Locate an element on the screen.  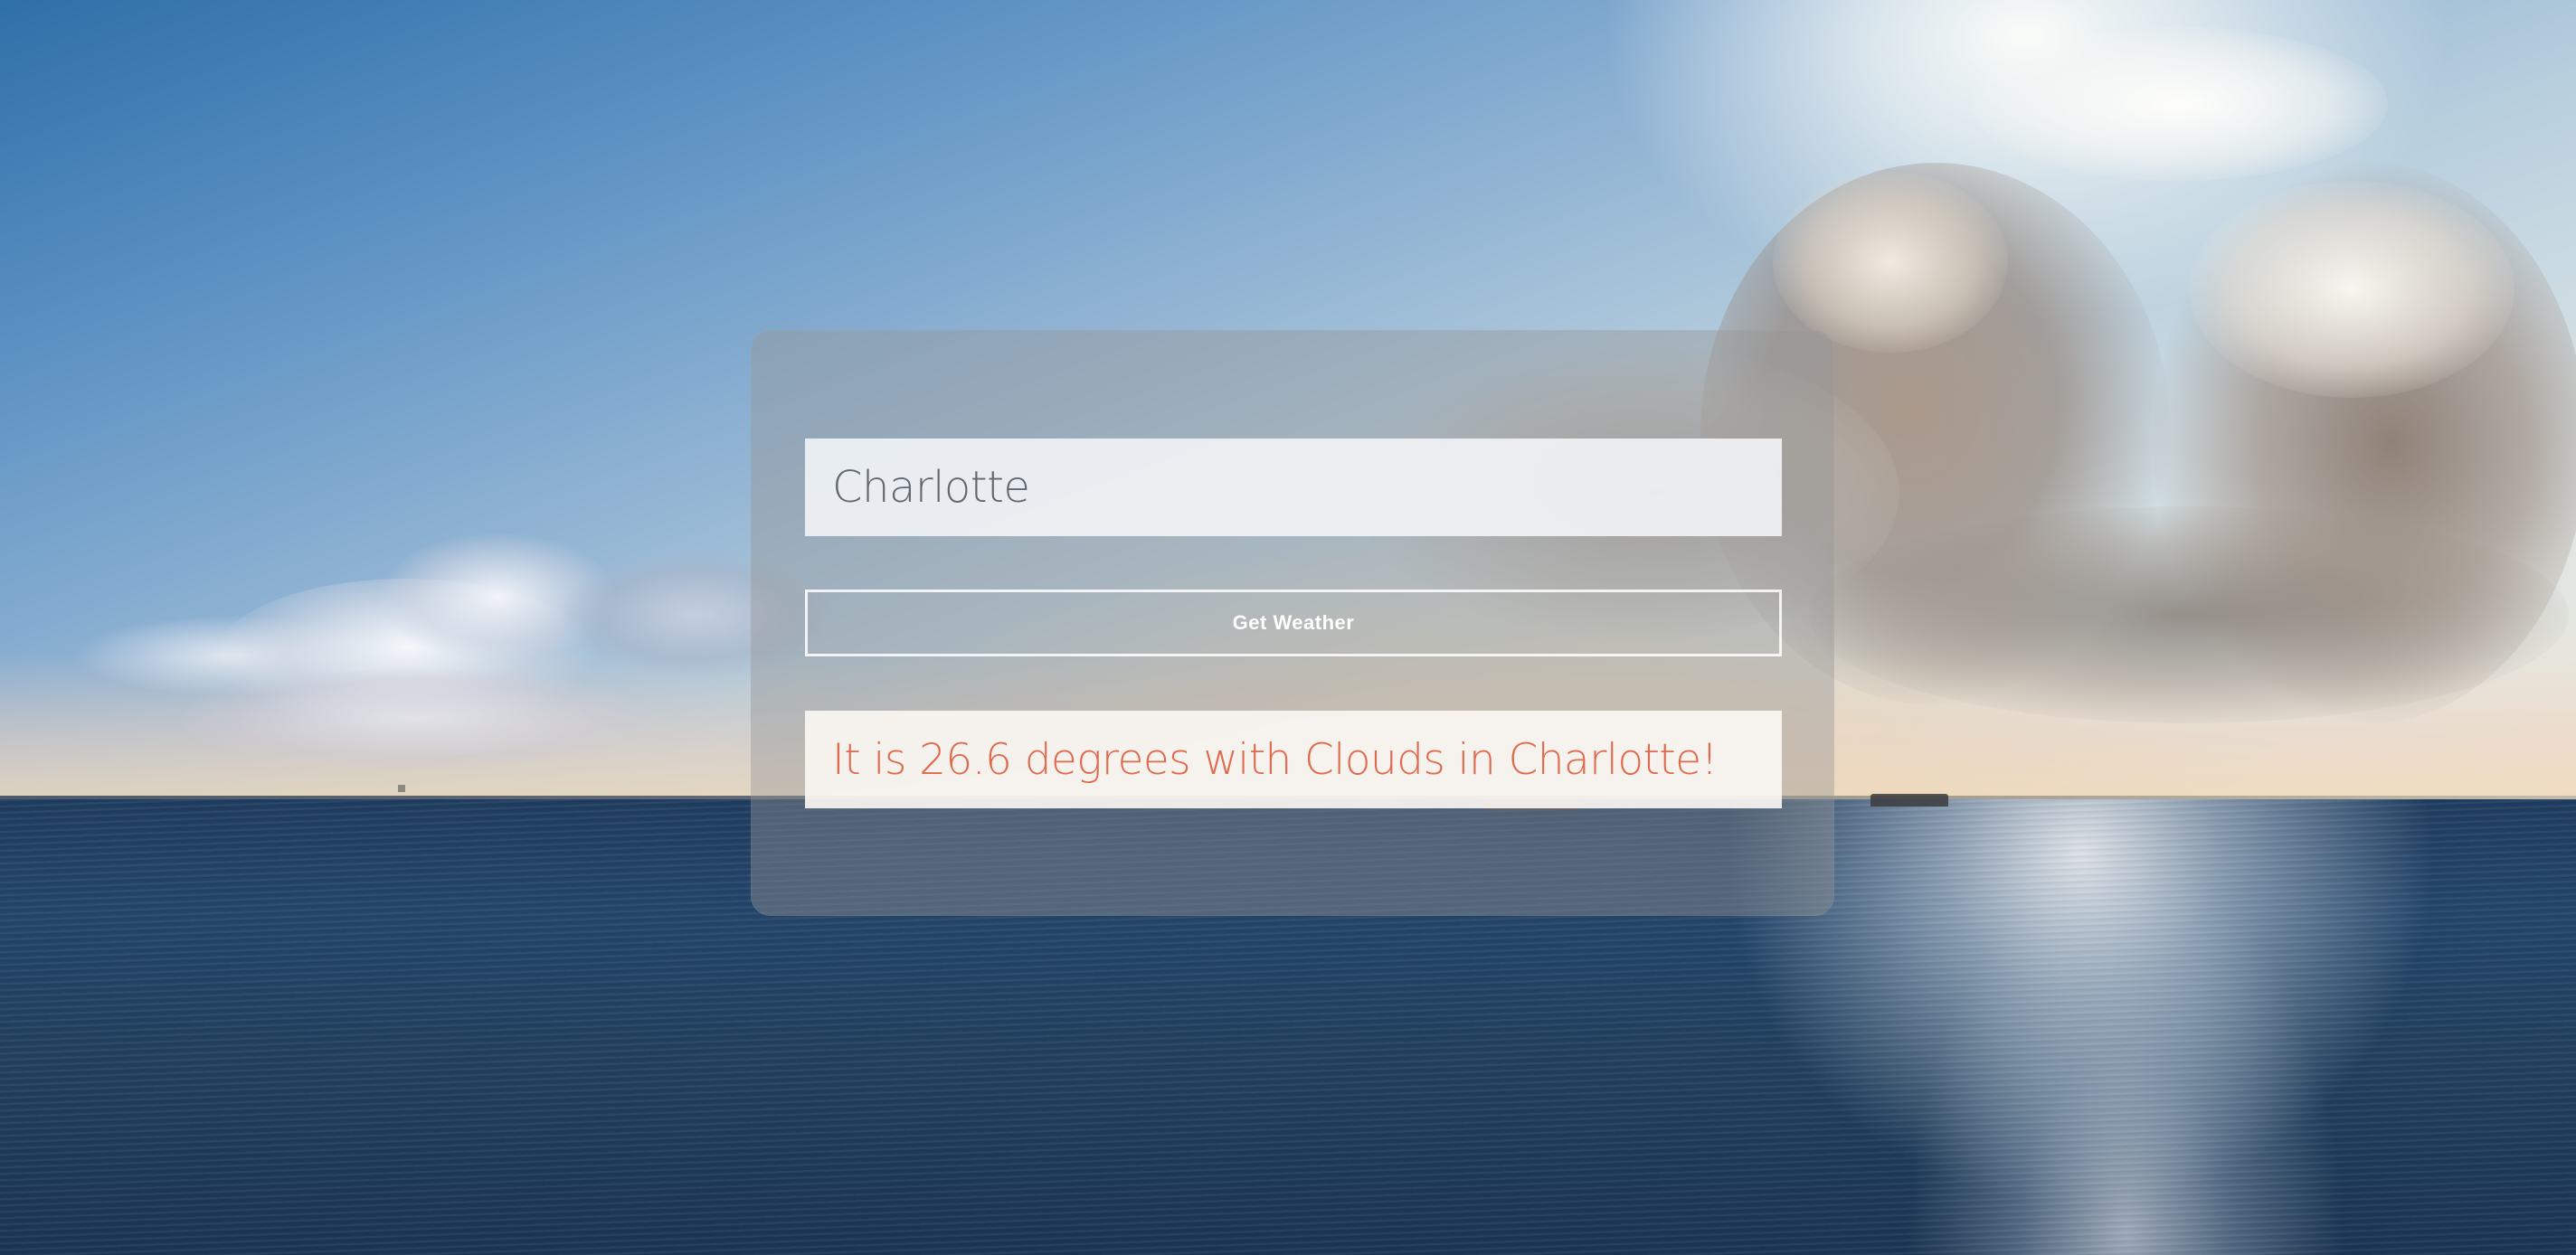
get-weather-button: Get Weather is located at coordinates (1294, 623).